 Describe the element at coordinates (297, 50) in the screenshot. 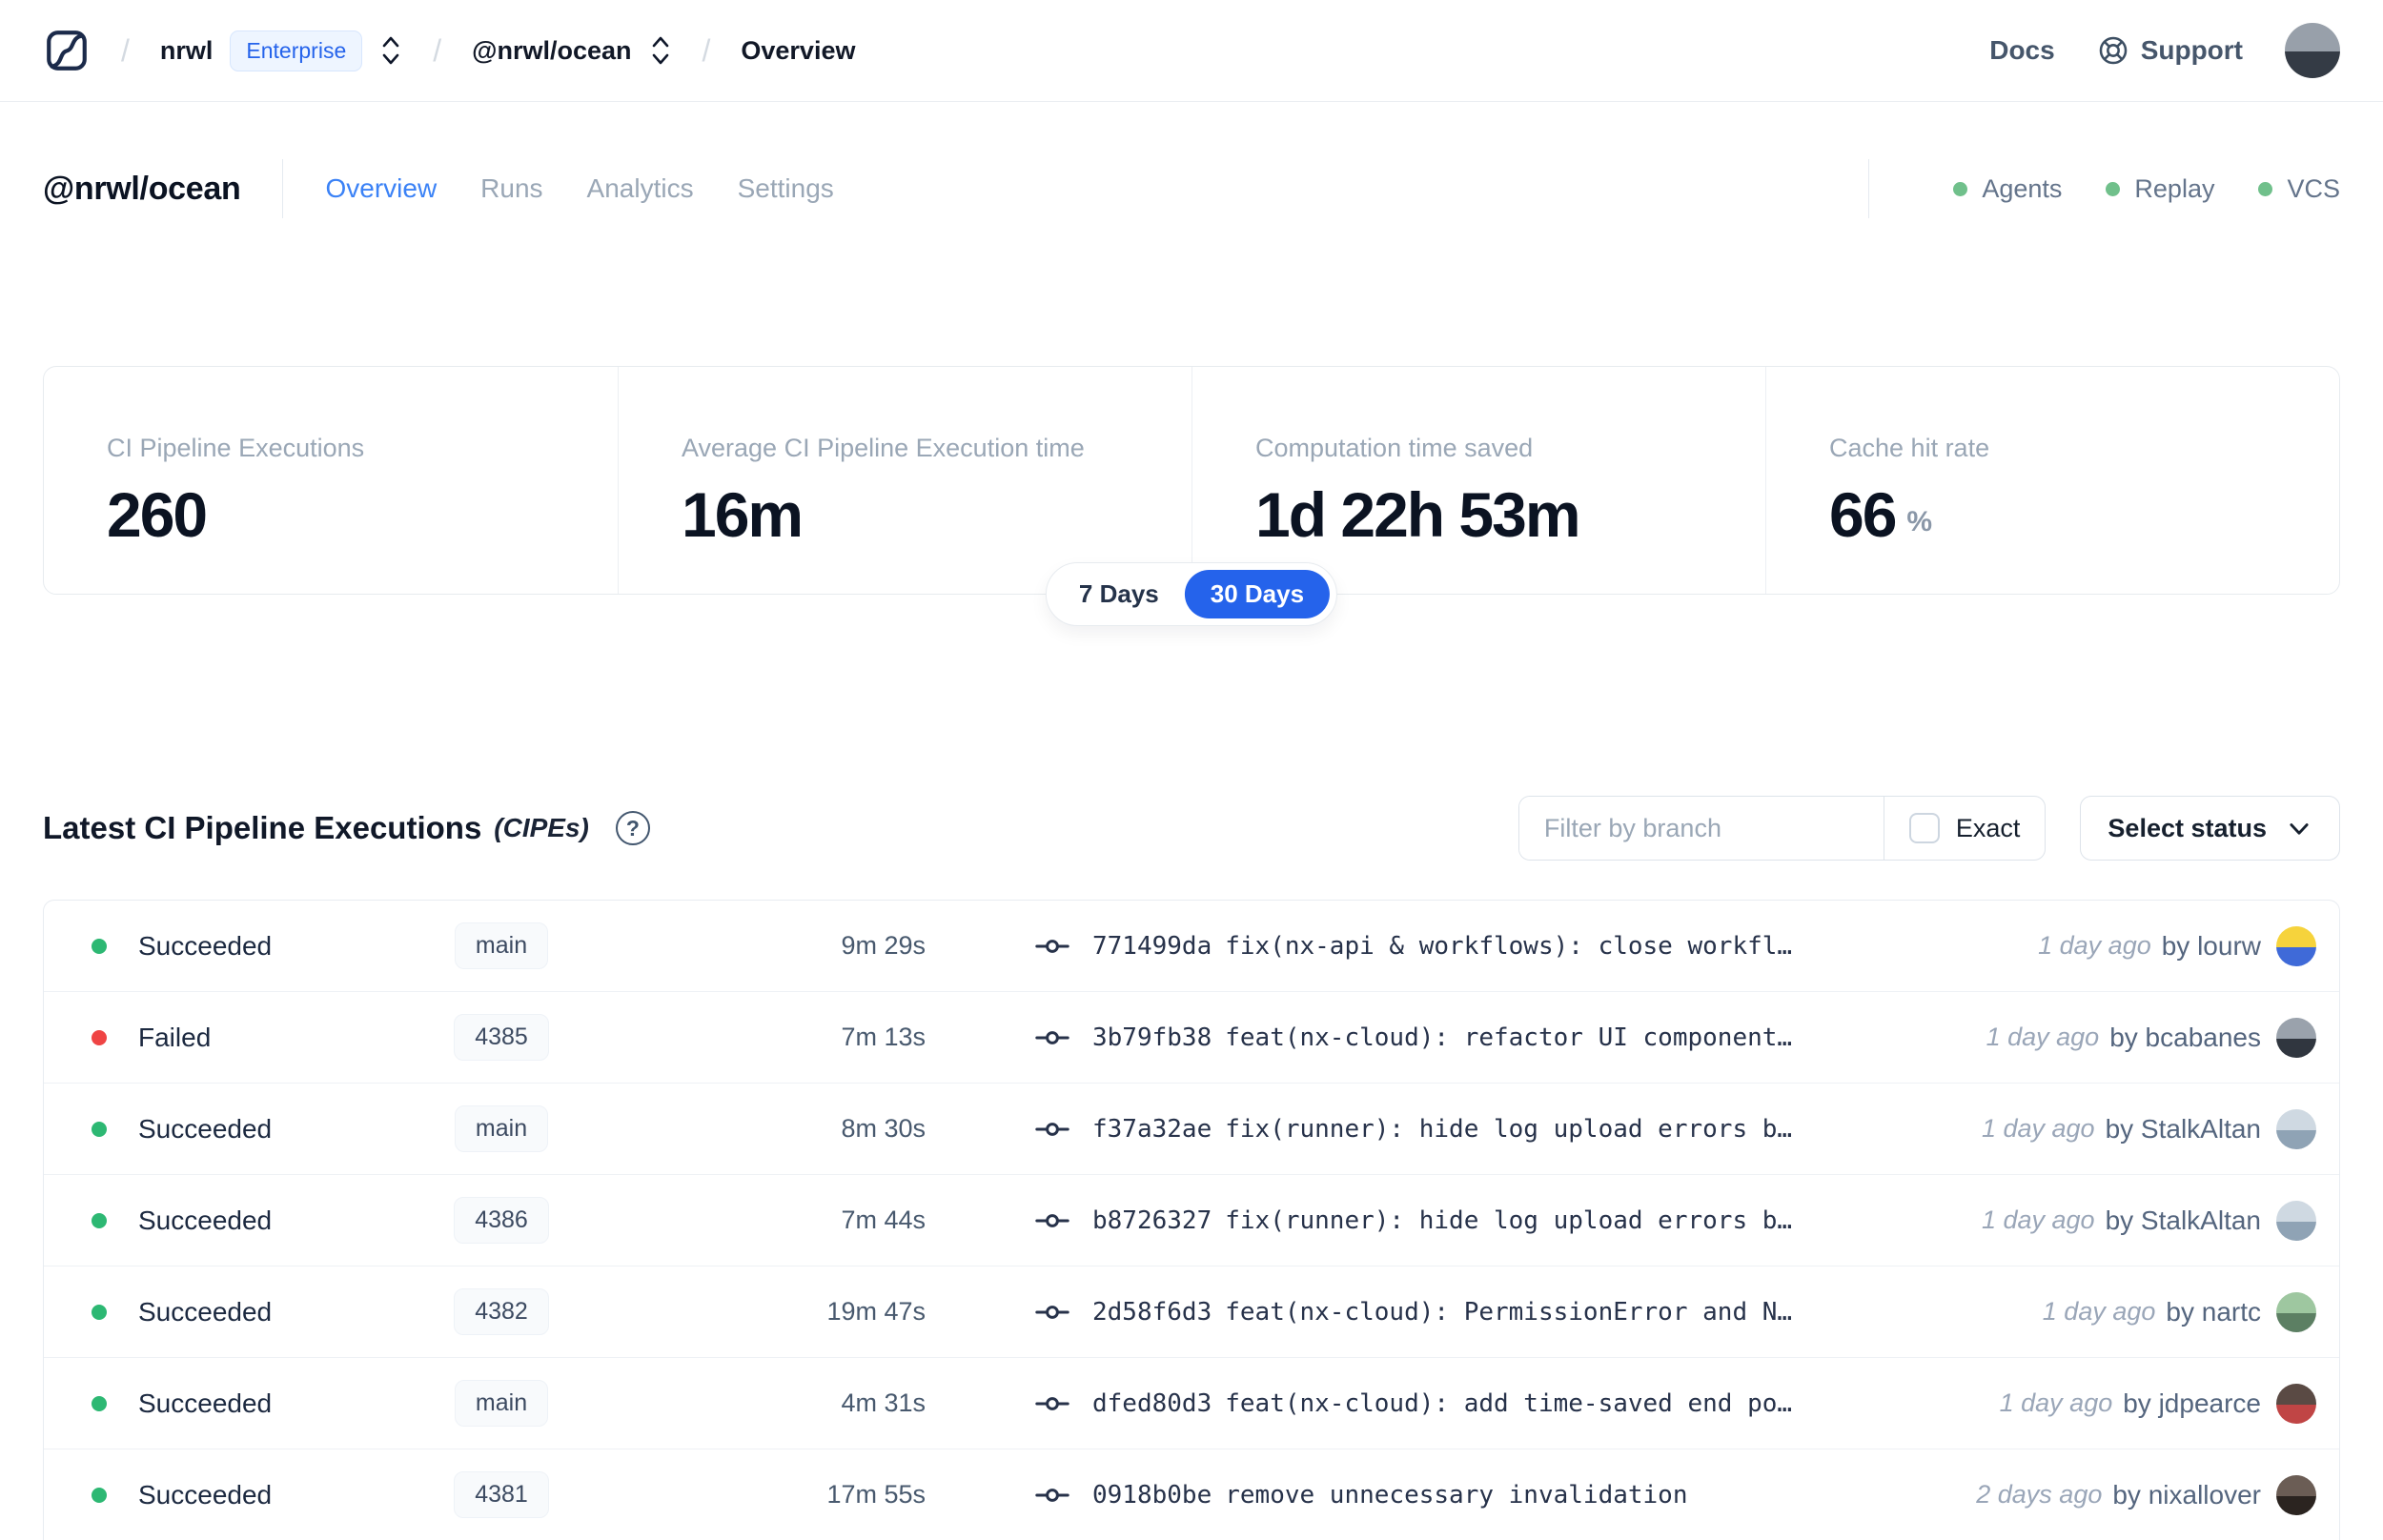

I see `enterprise-badge: Enterprise` at that location.